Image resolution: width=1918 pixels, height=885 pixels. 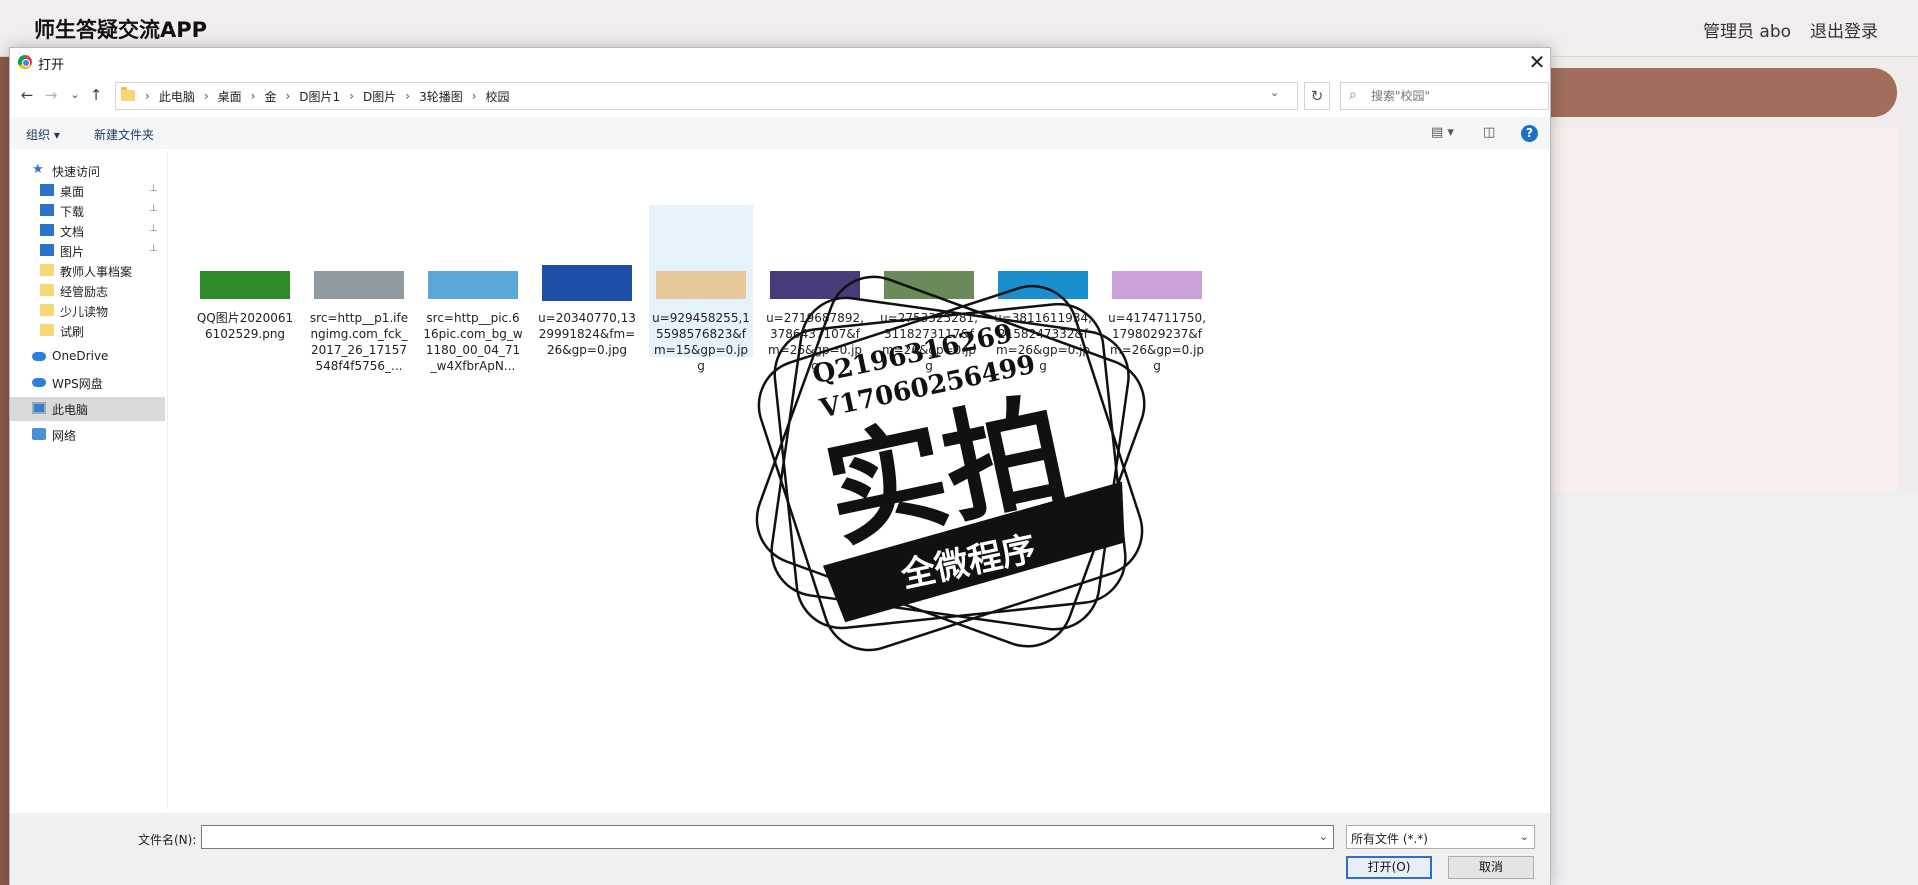 I want to click on sidebar-item: 此电脑, so click(x=87, y=409).